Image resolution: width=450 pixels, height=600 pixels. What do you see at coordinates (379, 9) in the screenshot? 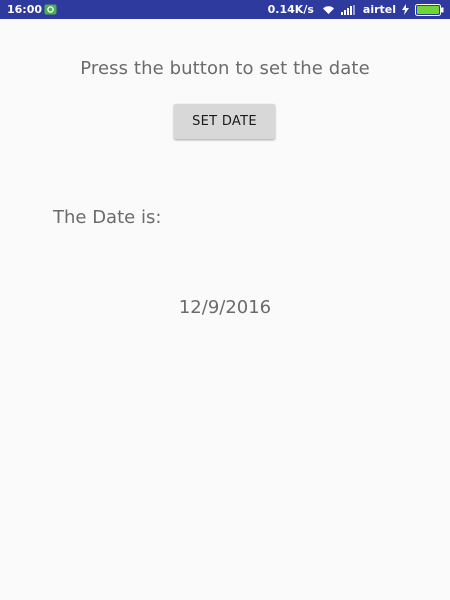
I see `carrier-name: airtel` at bounding box center [379, 9].